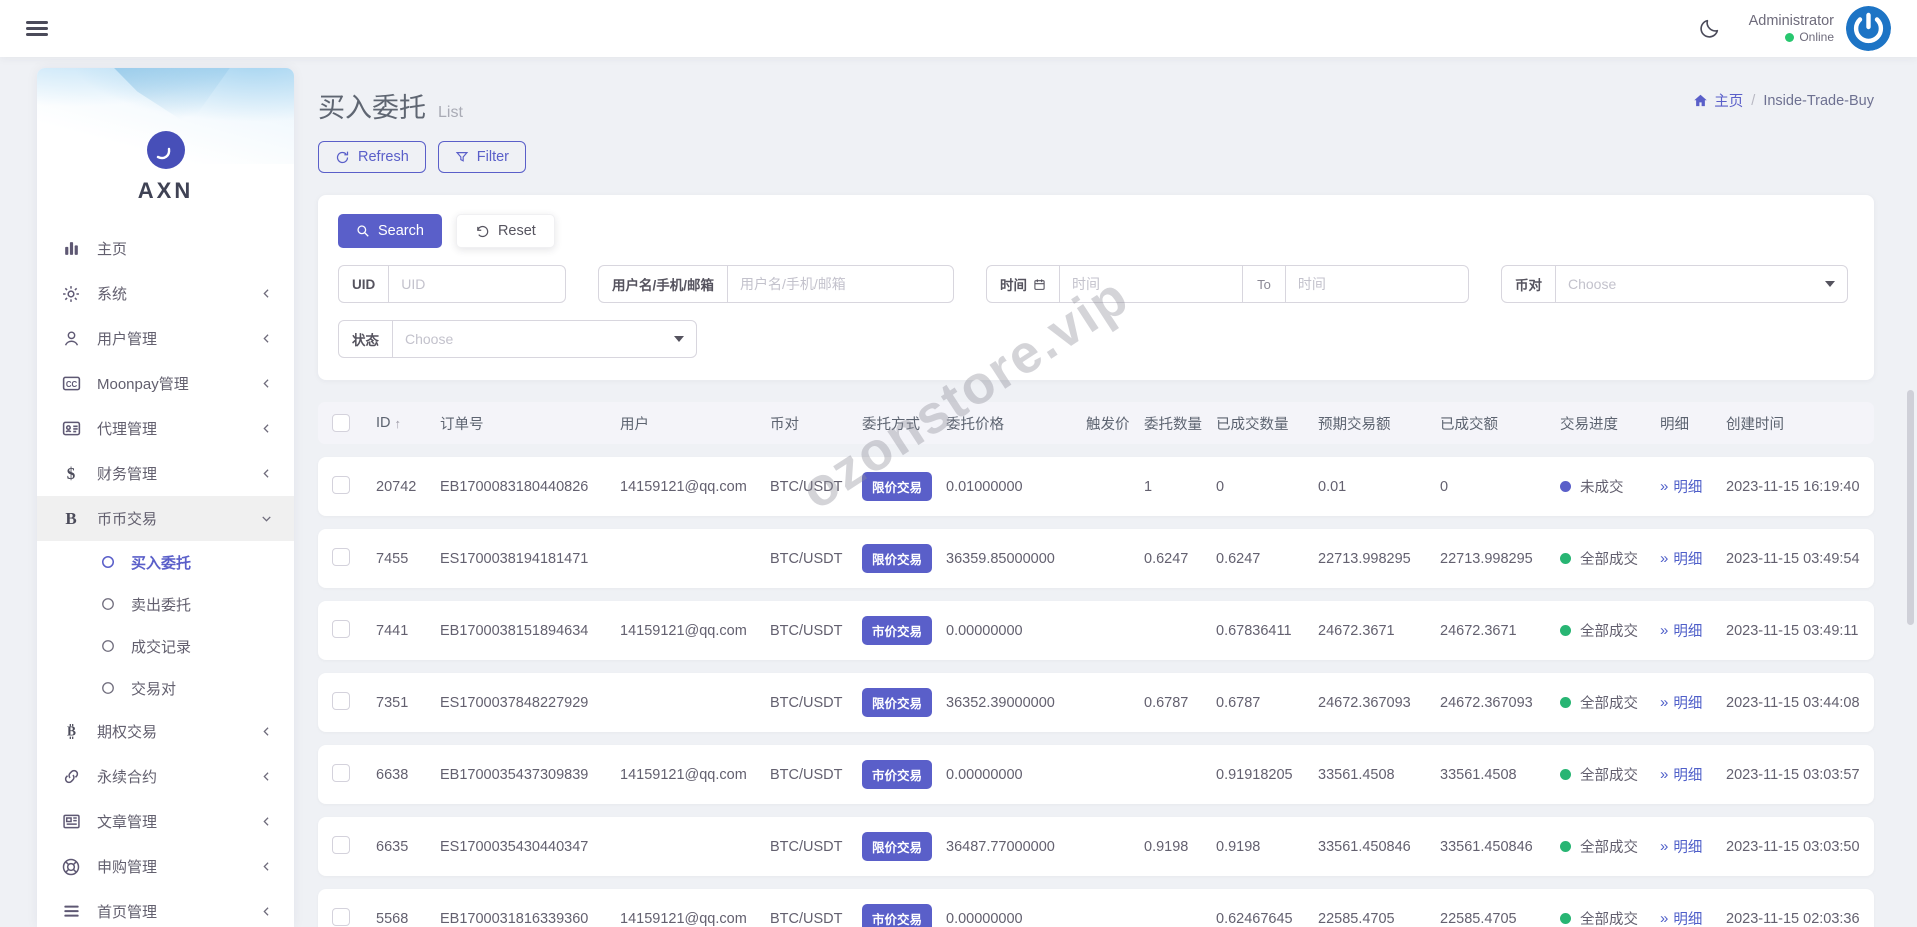  What do you see at coordinates (372, 157) in the screenshot?
I see `refresh-button: Refresh` at bounding box center [372, 157].